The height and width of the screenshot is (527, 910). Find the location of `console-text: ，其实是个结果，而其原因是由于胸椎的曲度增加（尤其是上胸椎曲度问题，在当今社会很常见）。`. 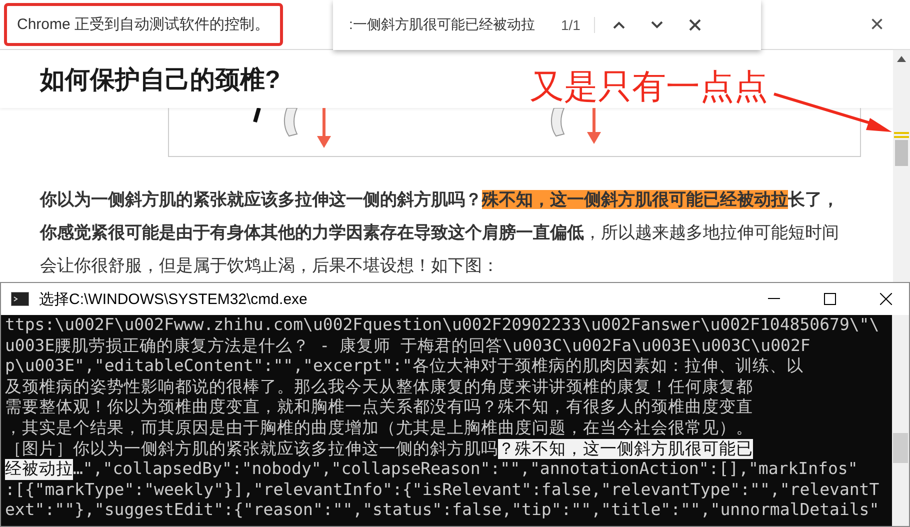

console-text: ，其实是个结果，而其原因是由于胸椎的曲度增加（尤其是上胸椎曲度问题，在当今社会很常见）。 is located at coordinates (379, 428).